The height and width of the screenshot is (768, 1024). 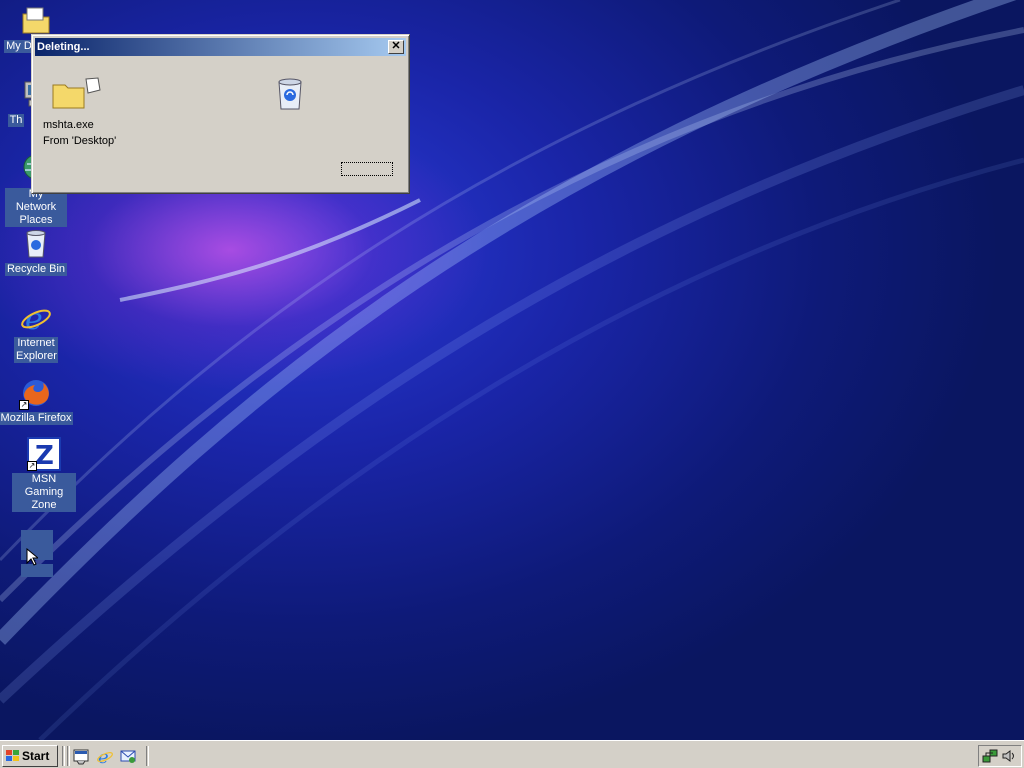 I want to click on start-label: Start, so click(x=36, y=756).